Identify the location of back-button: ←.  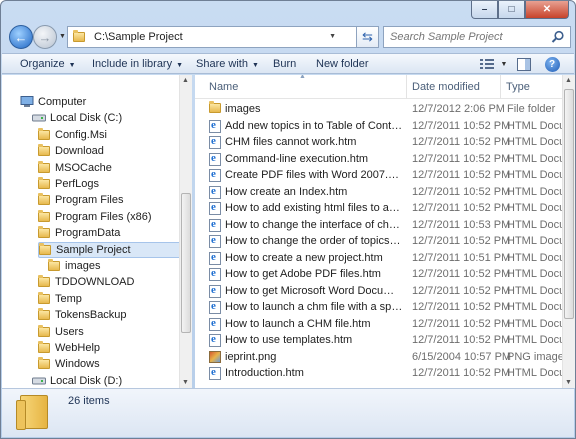
(21, 37).